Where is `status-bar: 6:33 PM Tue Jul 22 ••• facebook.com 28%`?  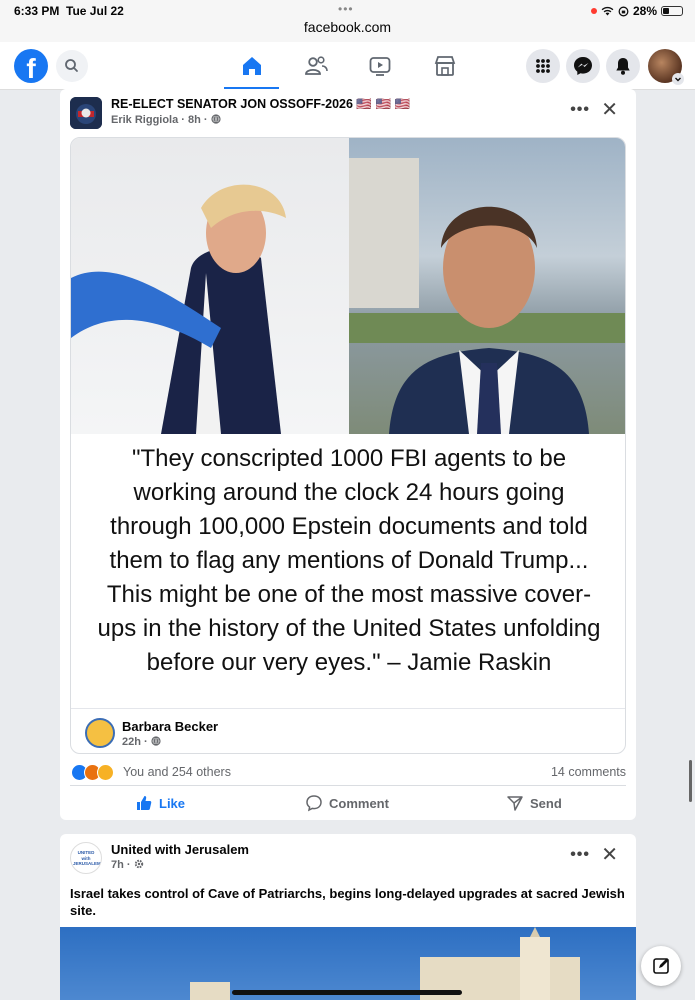
status-bar: 6:33 PM Tue Jul 22 ••• facebook.com 28% is located at coordinates (347, 21).